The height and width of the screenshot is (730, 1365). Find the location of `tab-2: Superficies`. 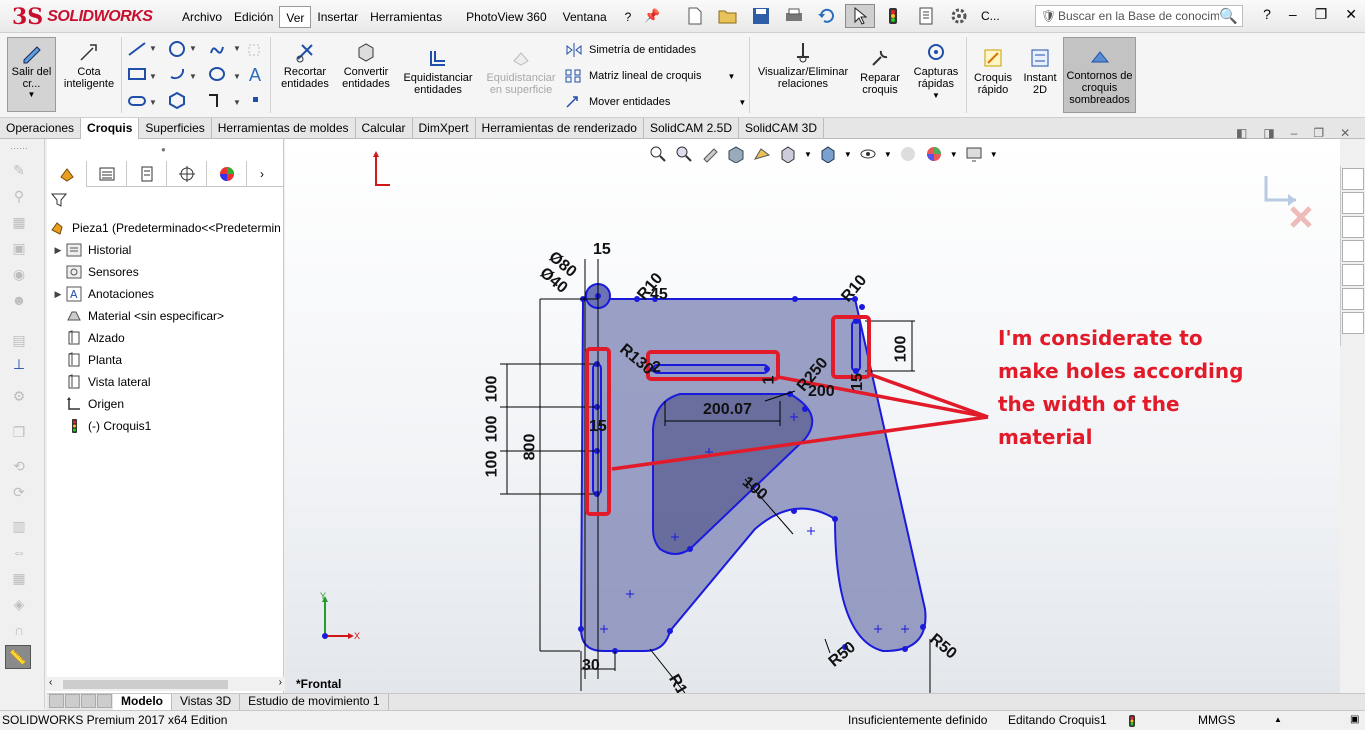

tab-2: Superficies is located at coordinates (175, 128).